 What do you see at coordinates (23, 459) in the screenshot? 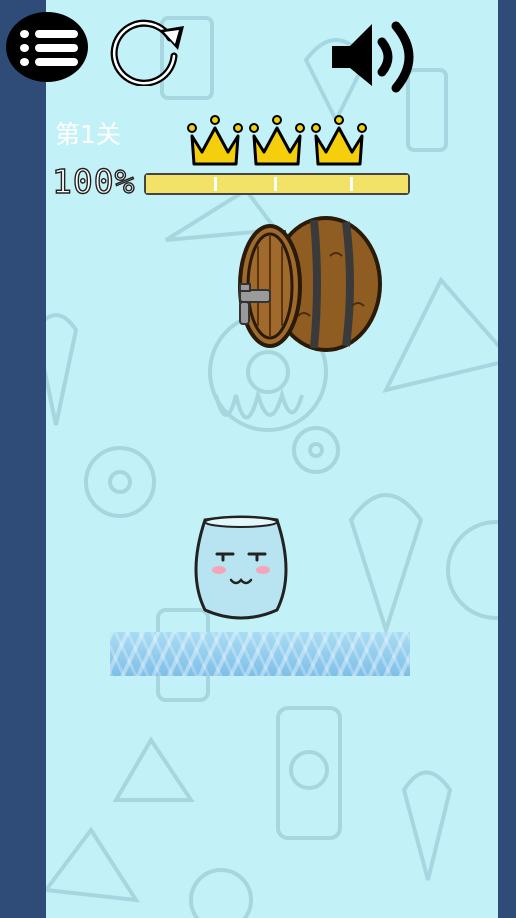
I see `left-side-panel` at bounding box center [23, 459].